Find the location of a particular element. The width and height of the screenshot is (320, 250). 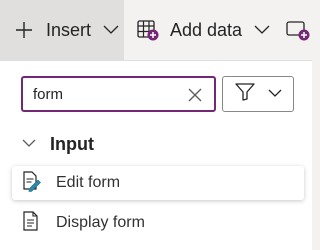

display-form-icon is located at coordinates (31, 223).